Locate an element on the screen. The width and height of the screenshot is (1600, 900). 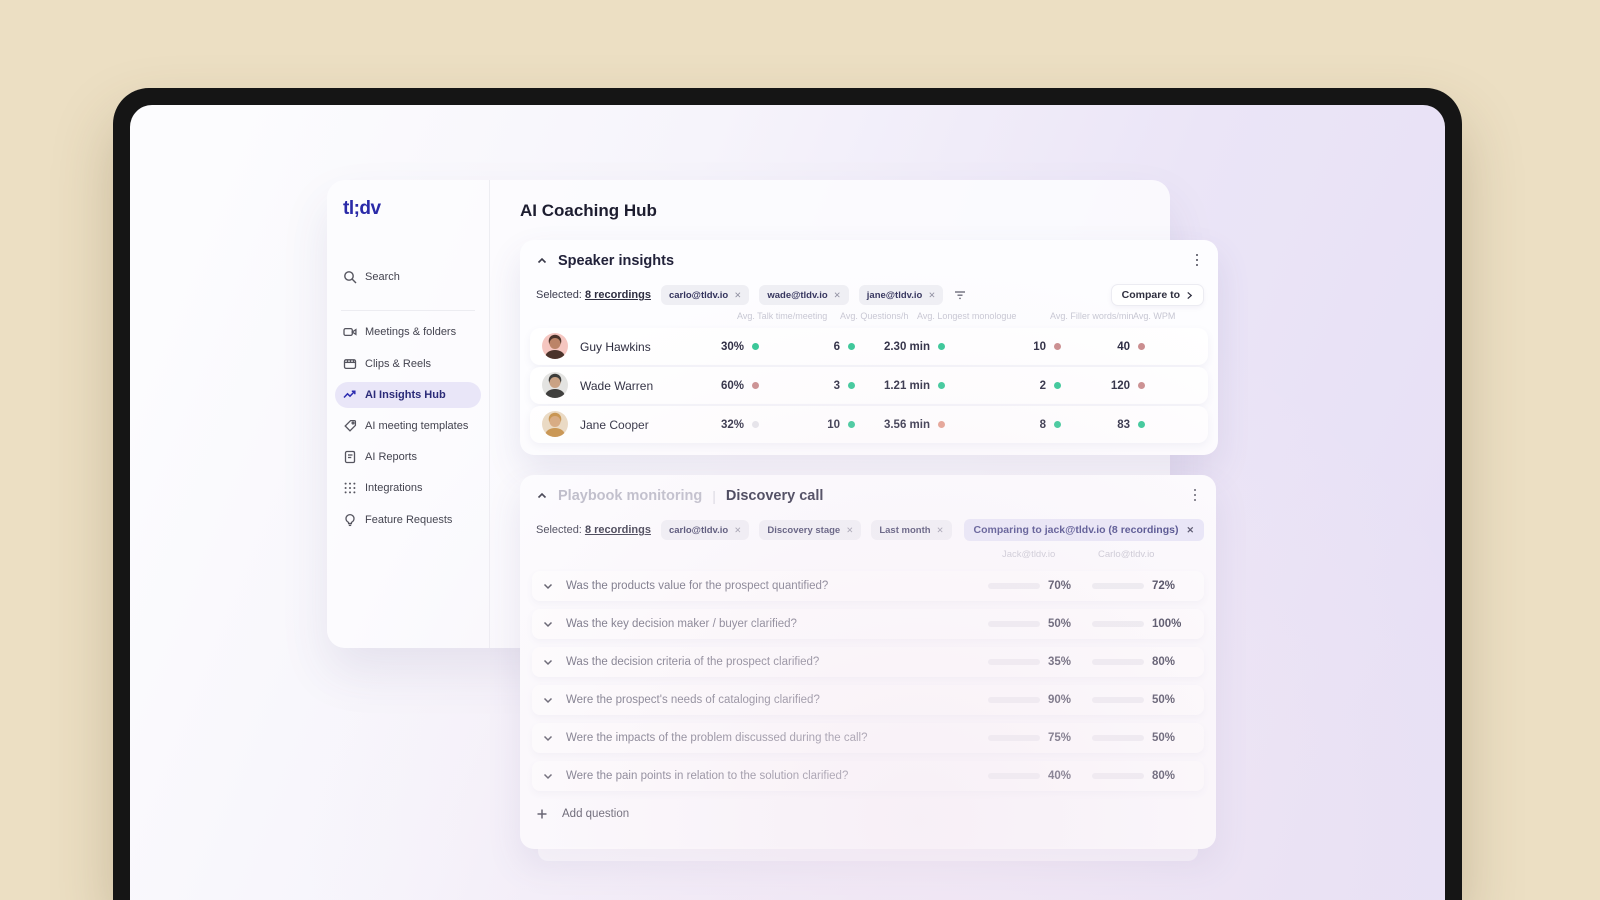
percent-jack: 50% is located at coordinates (1060, 624).